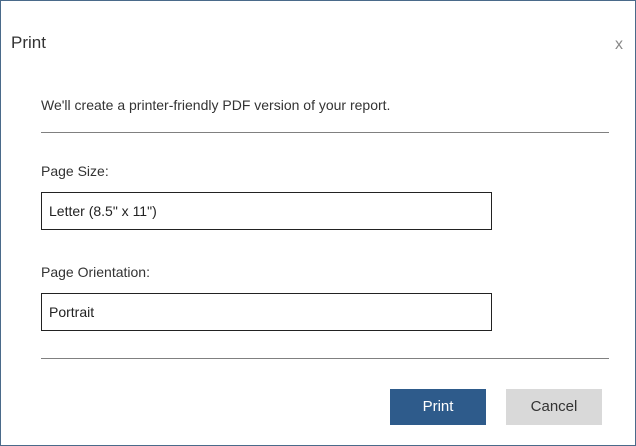  Describe the element at coordinates (438, 407) in the screenshot. I see `print-button: Print` at that location.